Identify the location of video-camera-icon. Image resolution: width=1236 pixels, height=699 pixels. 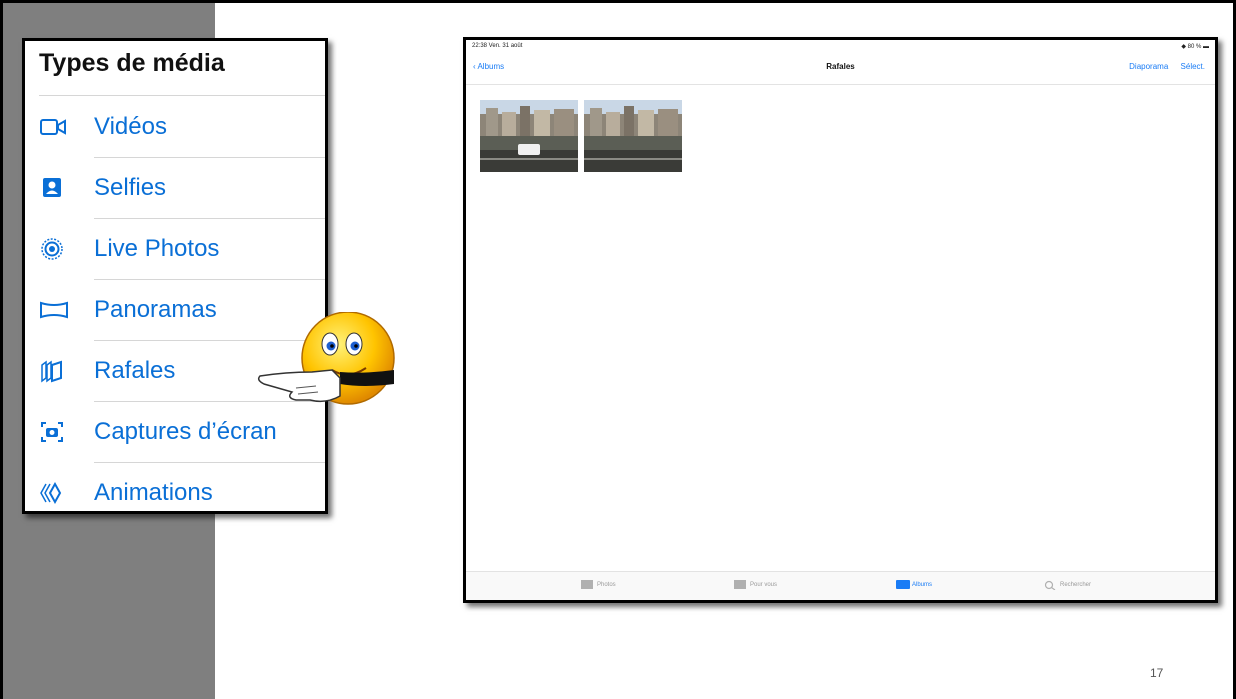
(53, 127).